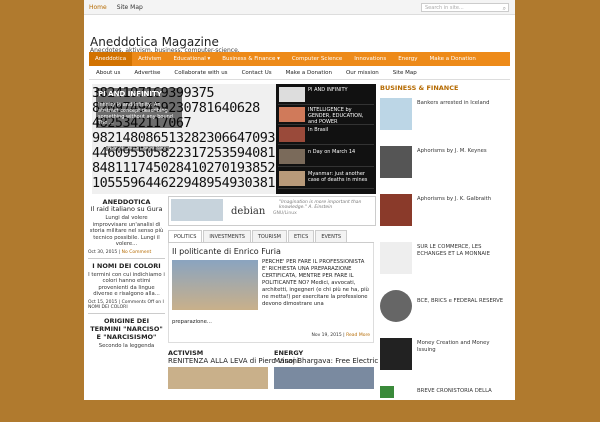  What do you see at coordinates (445, 116) in the screenshot?
I see `right-list-item: Bankers arrested in Iceland` at bounding box center [445, 116].